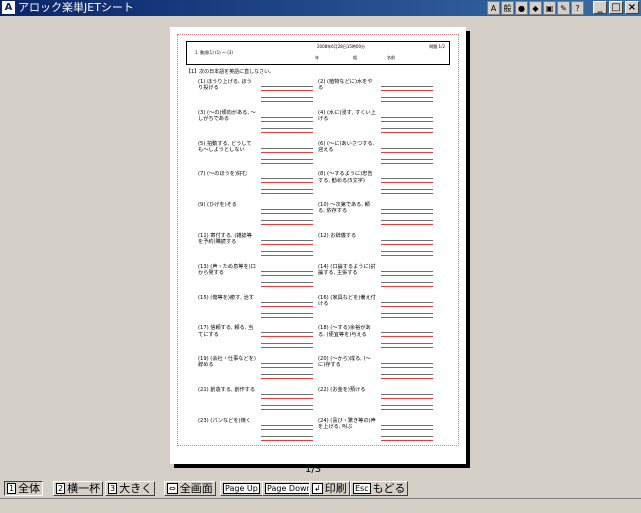  Describe the element at coordinates (507, 8) in the screenshot. I see `tray-mode-icon: 般` at that location.